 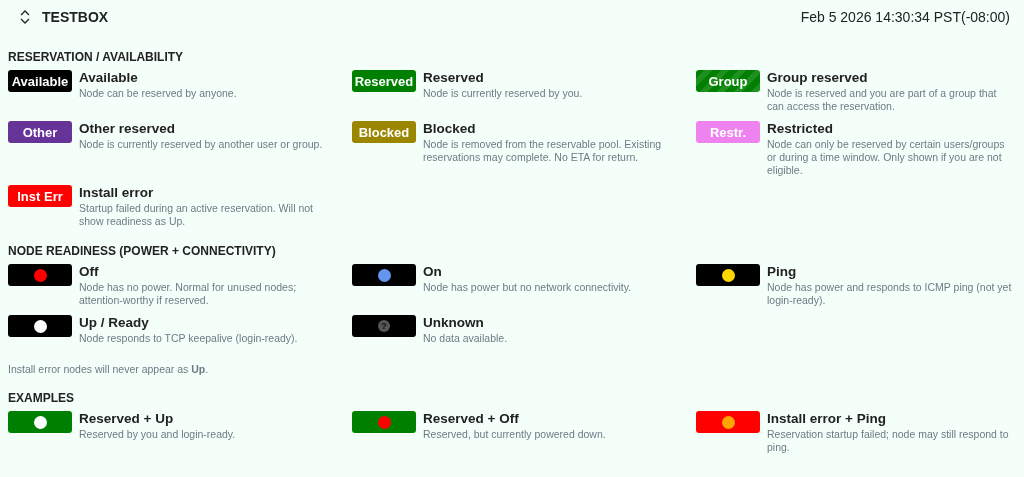 I want to click on status-title: Reserved + Up, so click(x=127, y=419).